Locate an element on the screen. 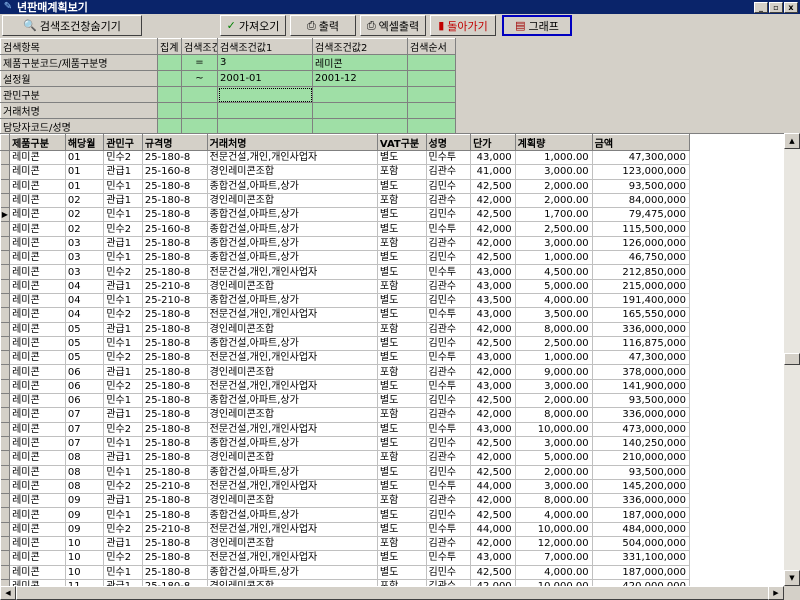 This screenshot has height=600, width=800. cell-planned-qty: 1,000.00 is located at coordinates (554, 258).